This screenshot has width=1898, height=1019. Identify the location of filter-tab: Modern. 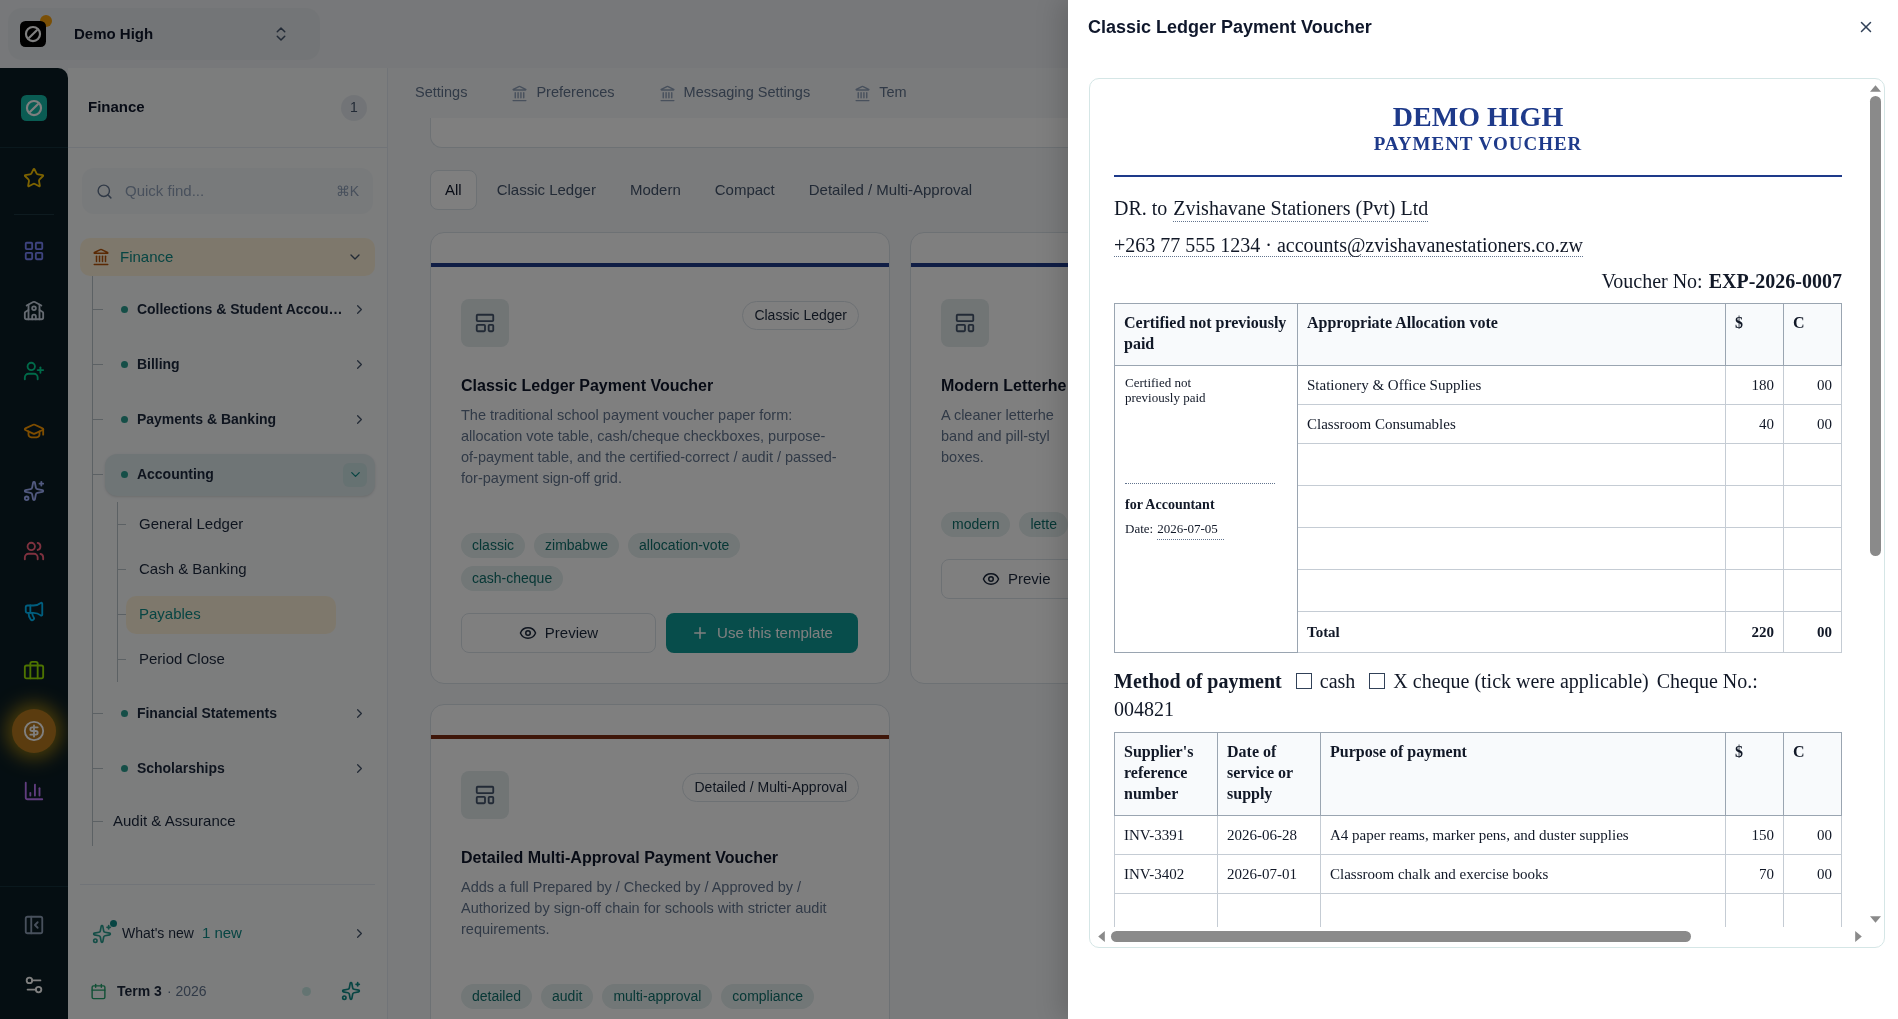
(655, 190).